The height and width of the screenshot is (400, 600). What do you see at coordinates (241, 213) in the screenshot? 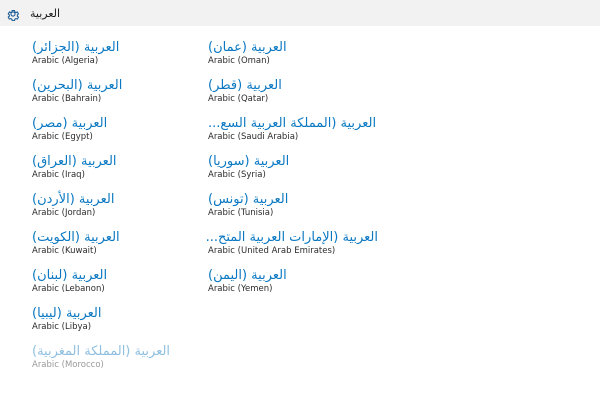
I see `language-english-name: Arabic (Tunisia)` at bounding box center [241, 213].